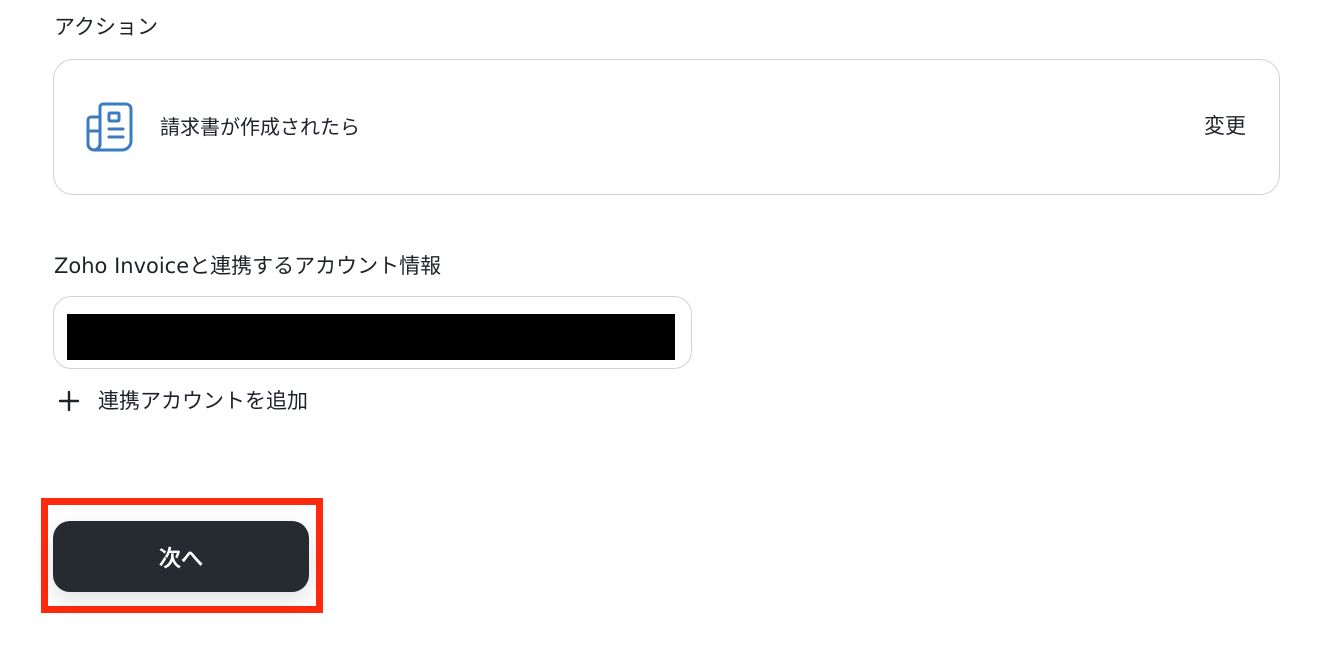 This screenshot has height=656, width=1338. What do you see at coordinates (248, 266) in the screenshot?
I see `account-section-label: Zoho Invoiceと連携するアカウント情報` at bounding box center [248, 266].